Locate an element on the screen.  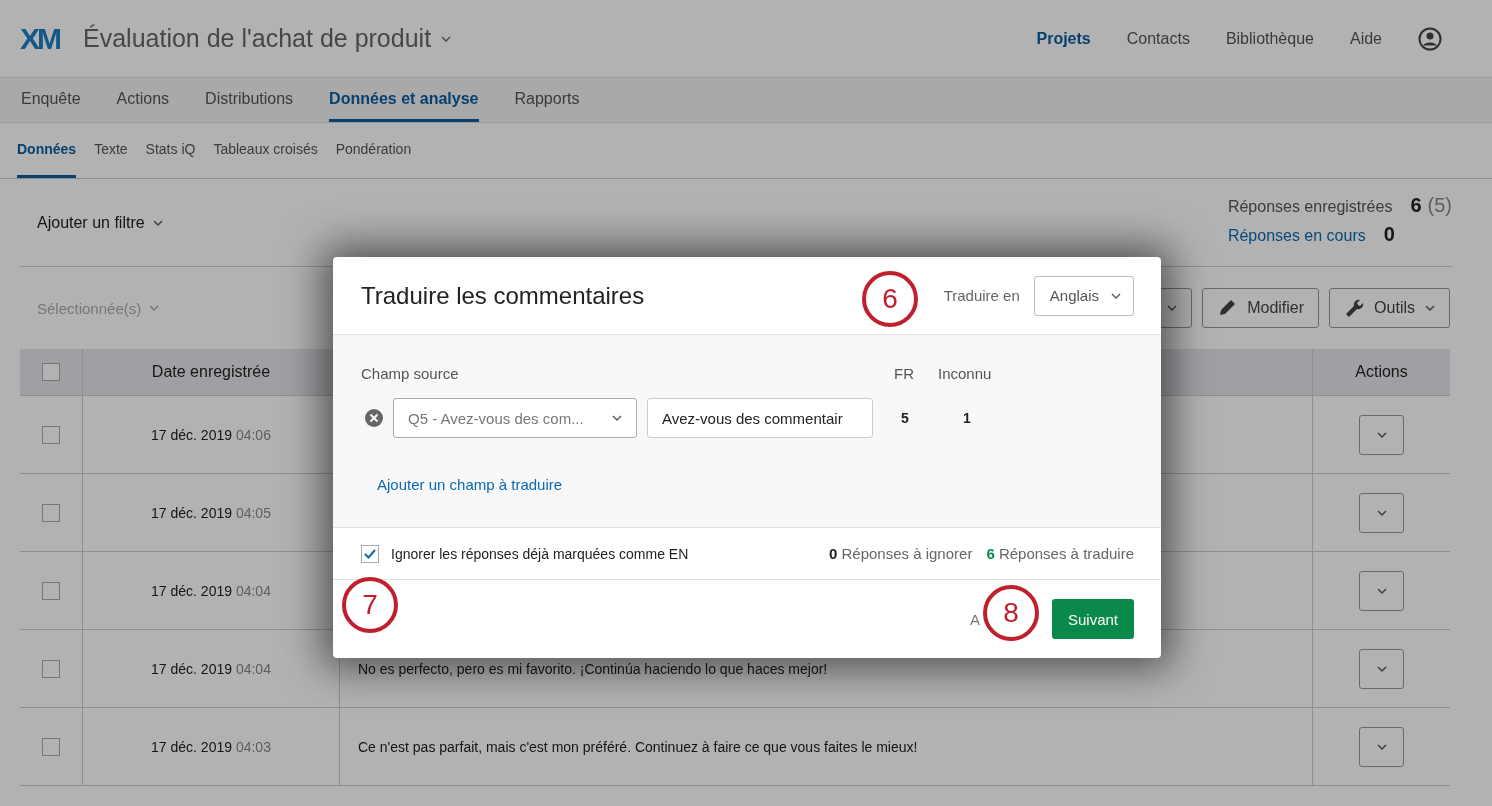
comment-cell: No es perfecto, pero es mi favorito. ¡Continúa haciendo lo que haces mejor! is located at coordinates (593, 668).